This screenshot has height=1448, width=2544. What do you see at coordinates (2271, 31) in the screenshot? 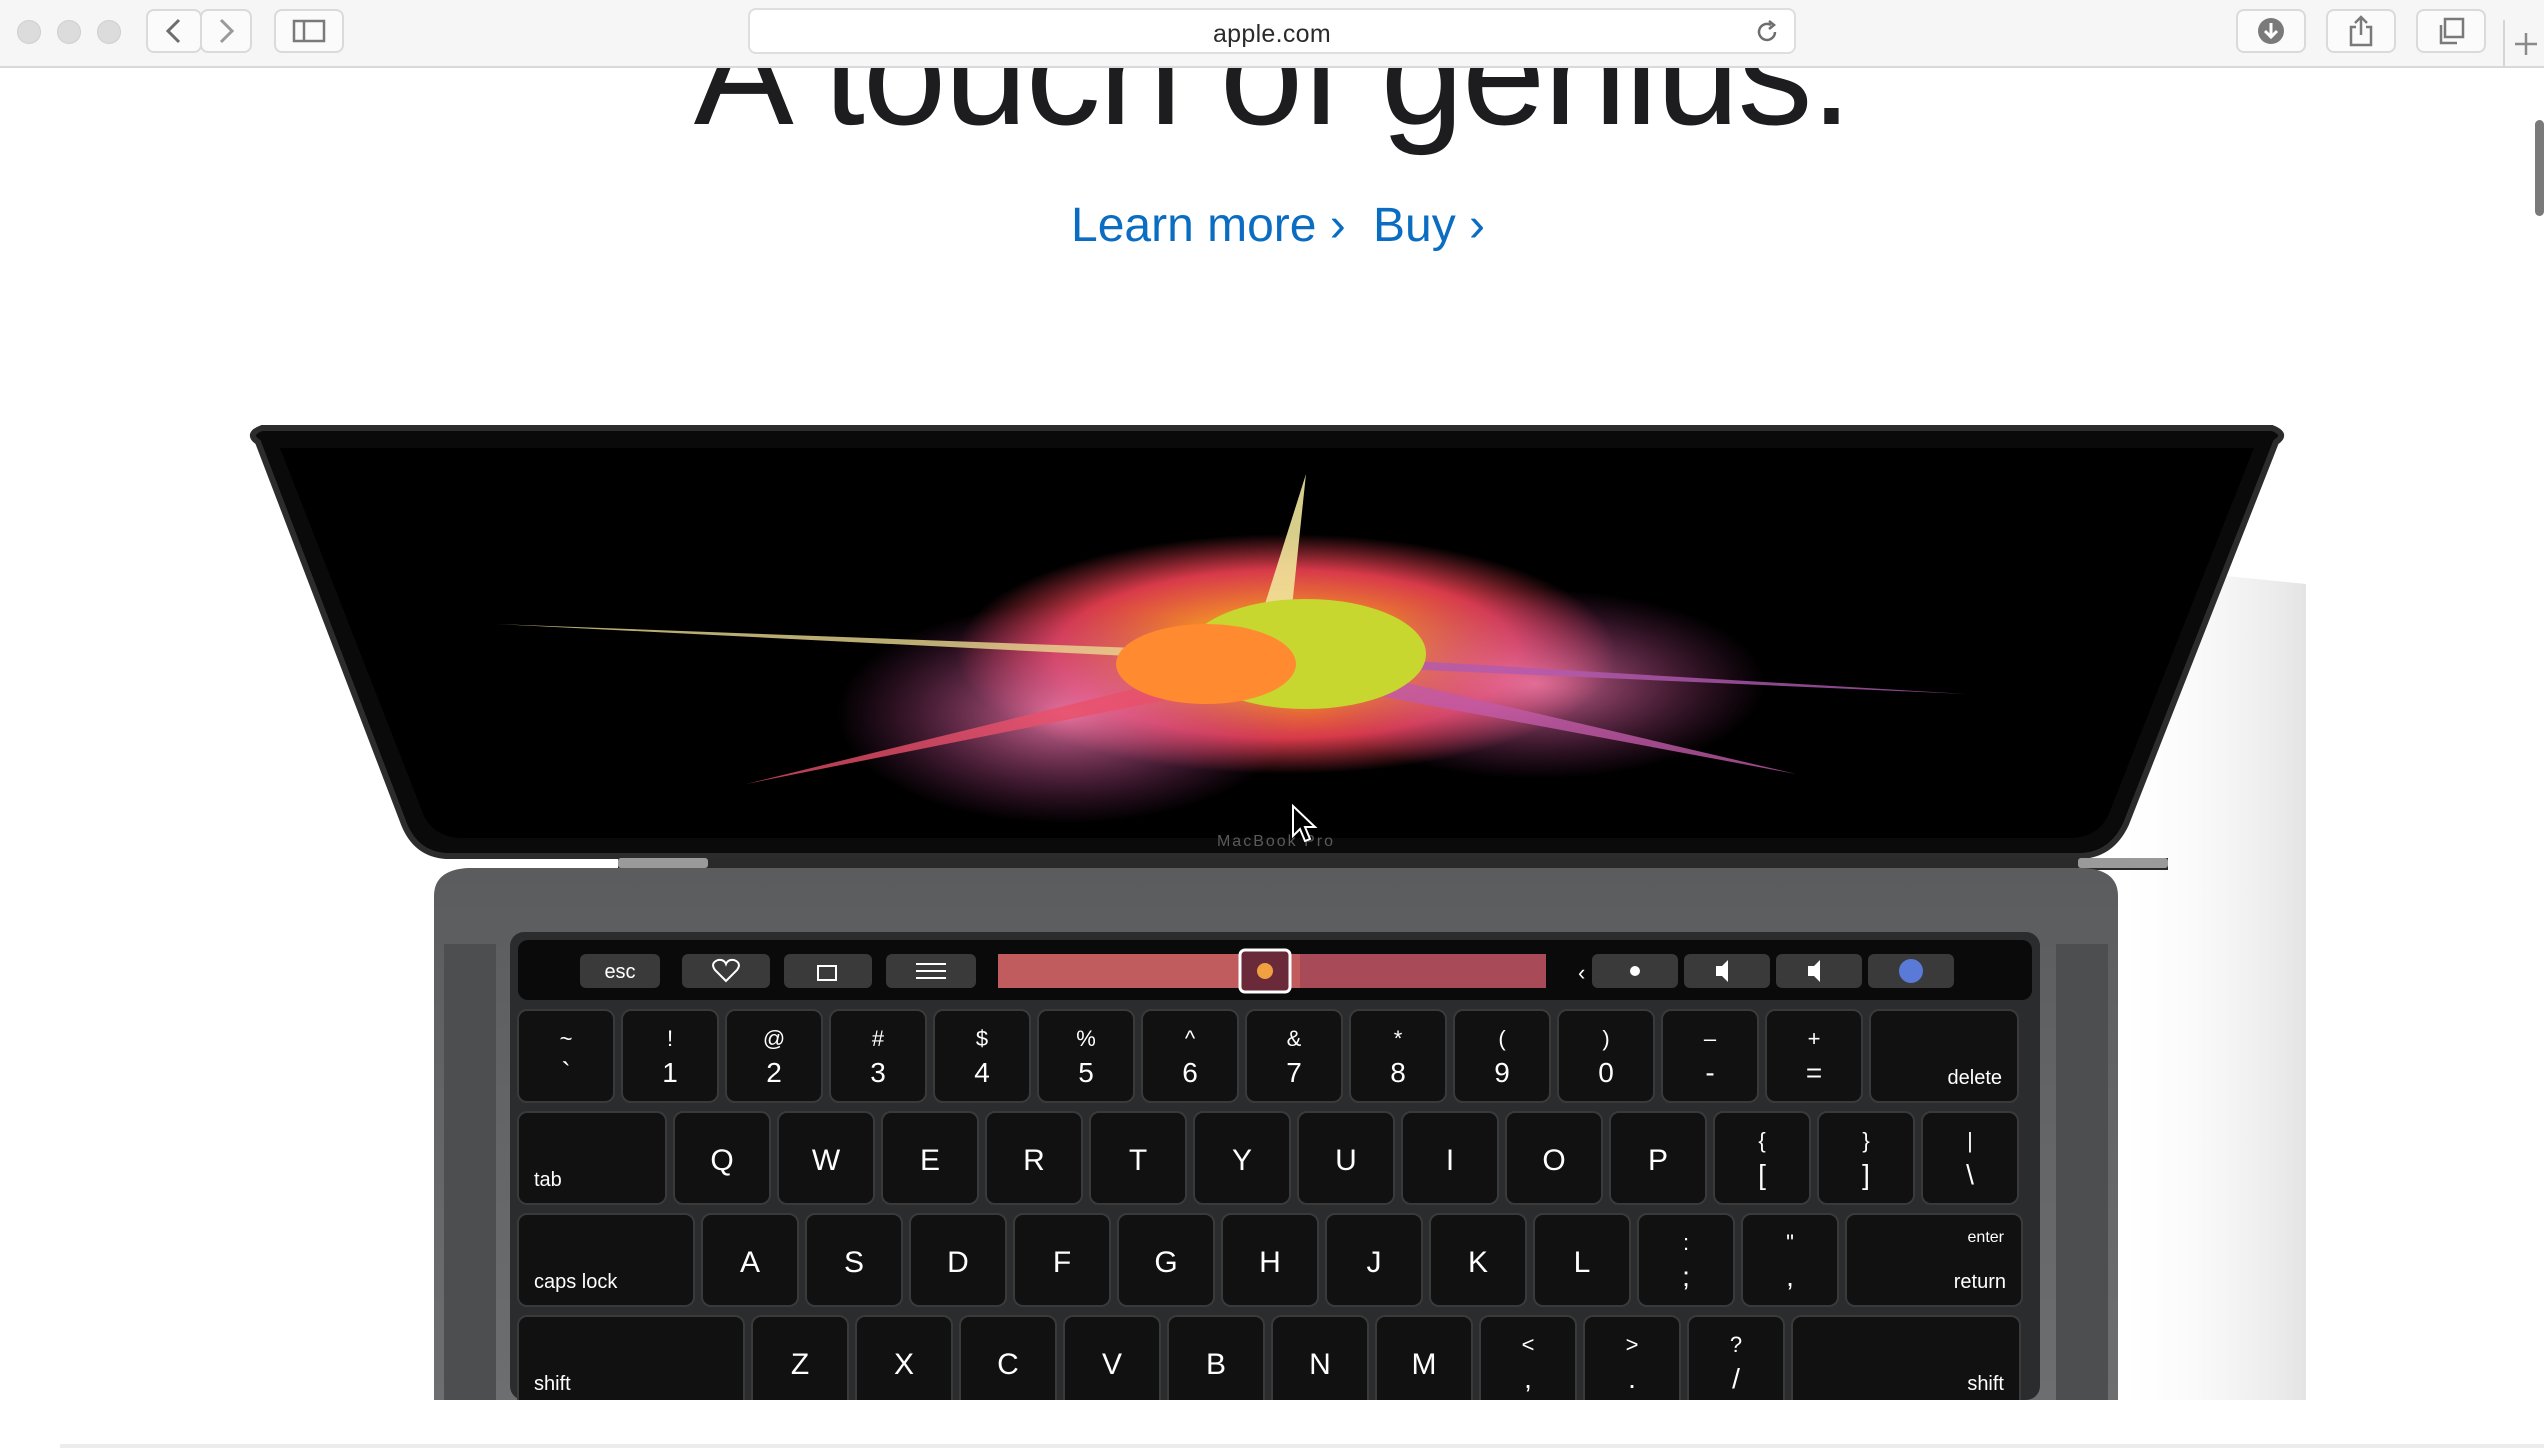
I see `downloads-button` at bounding box center [2271, 31].